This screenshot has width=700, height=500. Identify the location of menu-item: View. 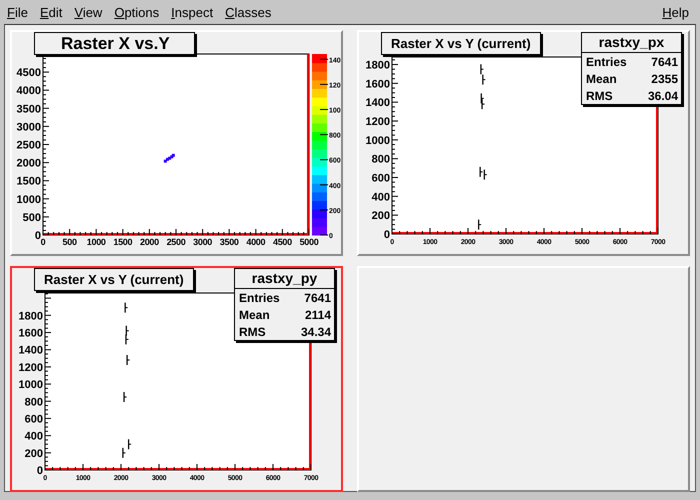
(90, 12).